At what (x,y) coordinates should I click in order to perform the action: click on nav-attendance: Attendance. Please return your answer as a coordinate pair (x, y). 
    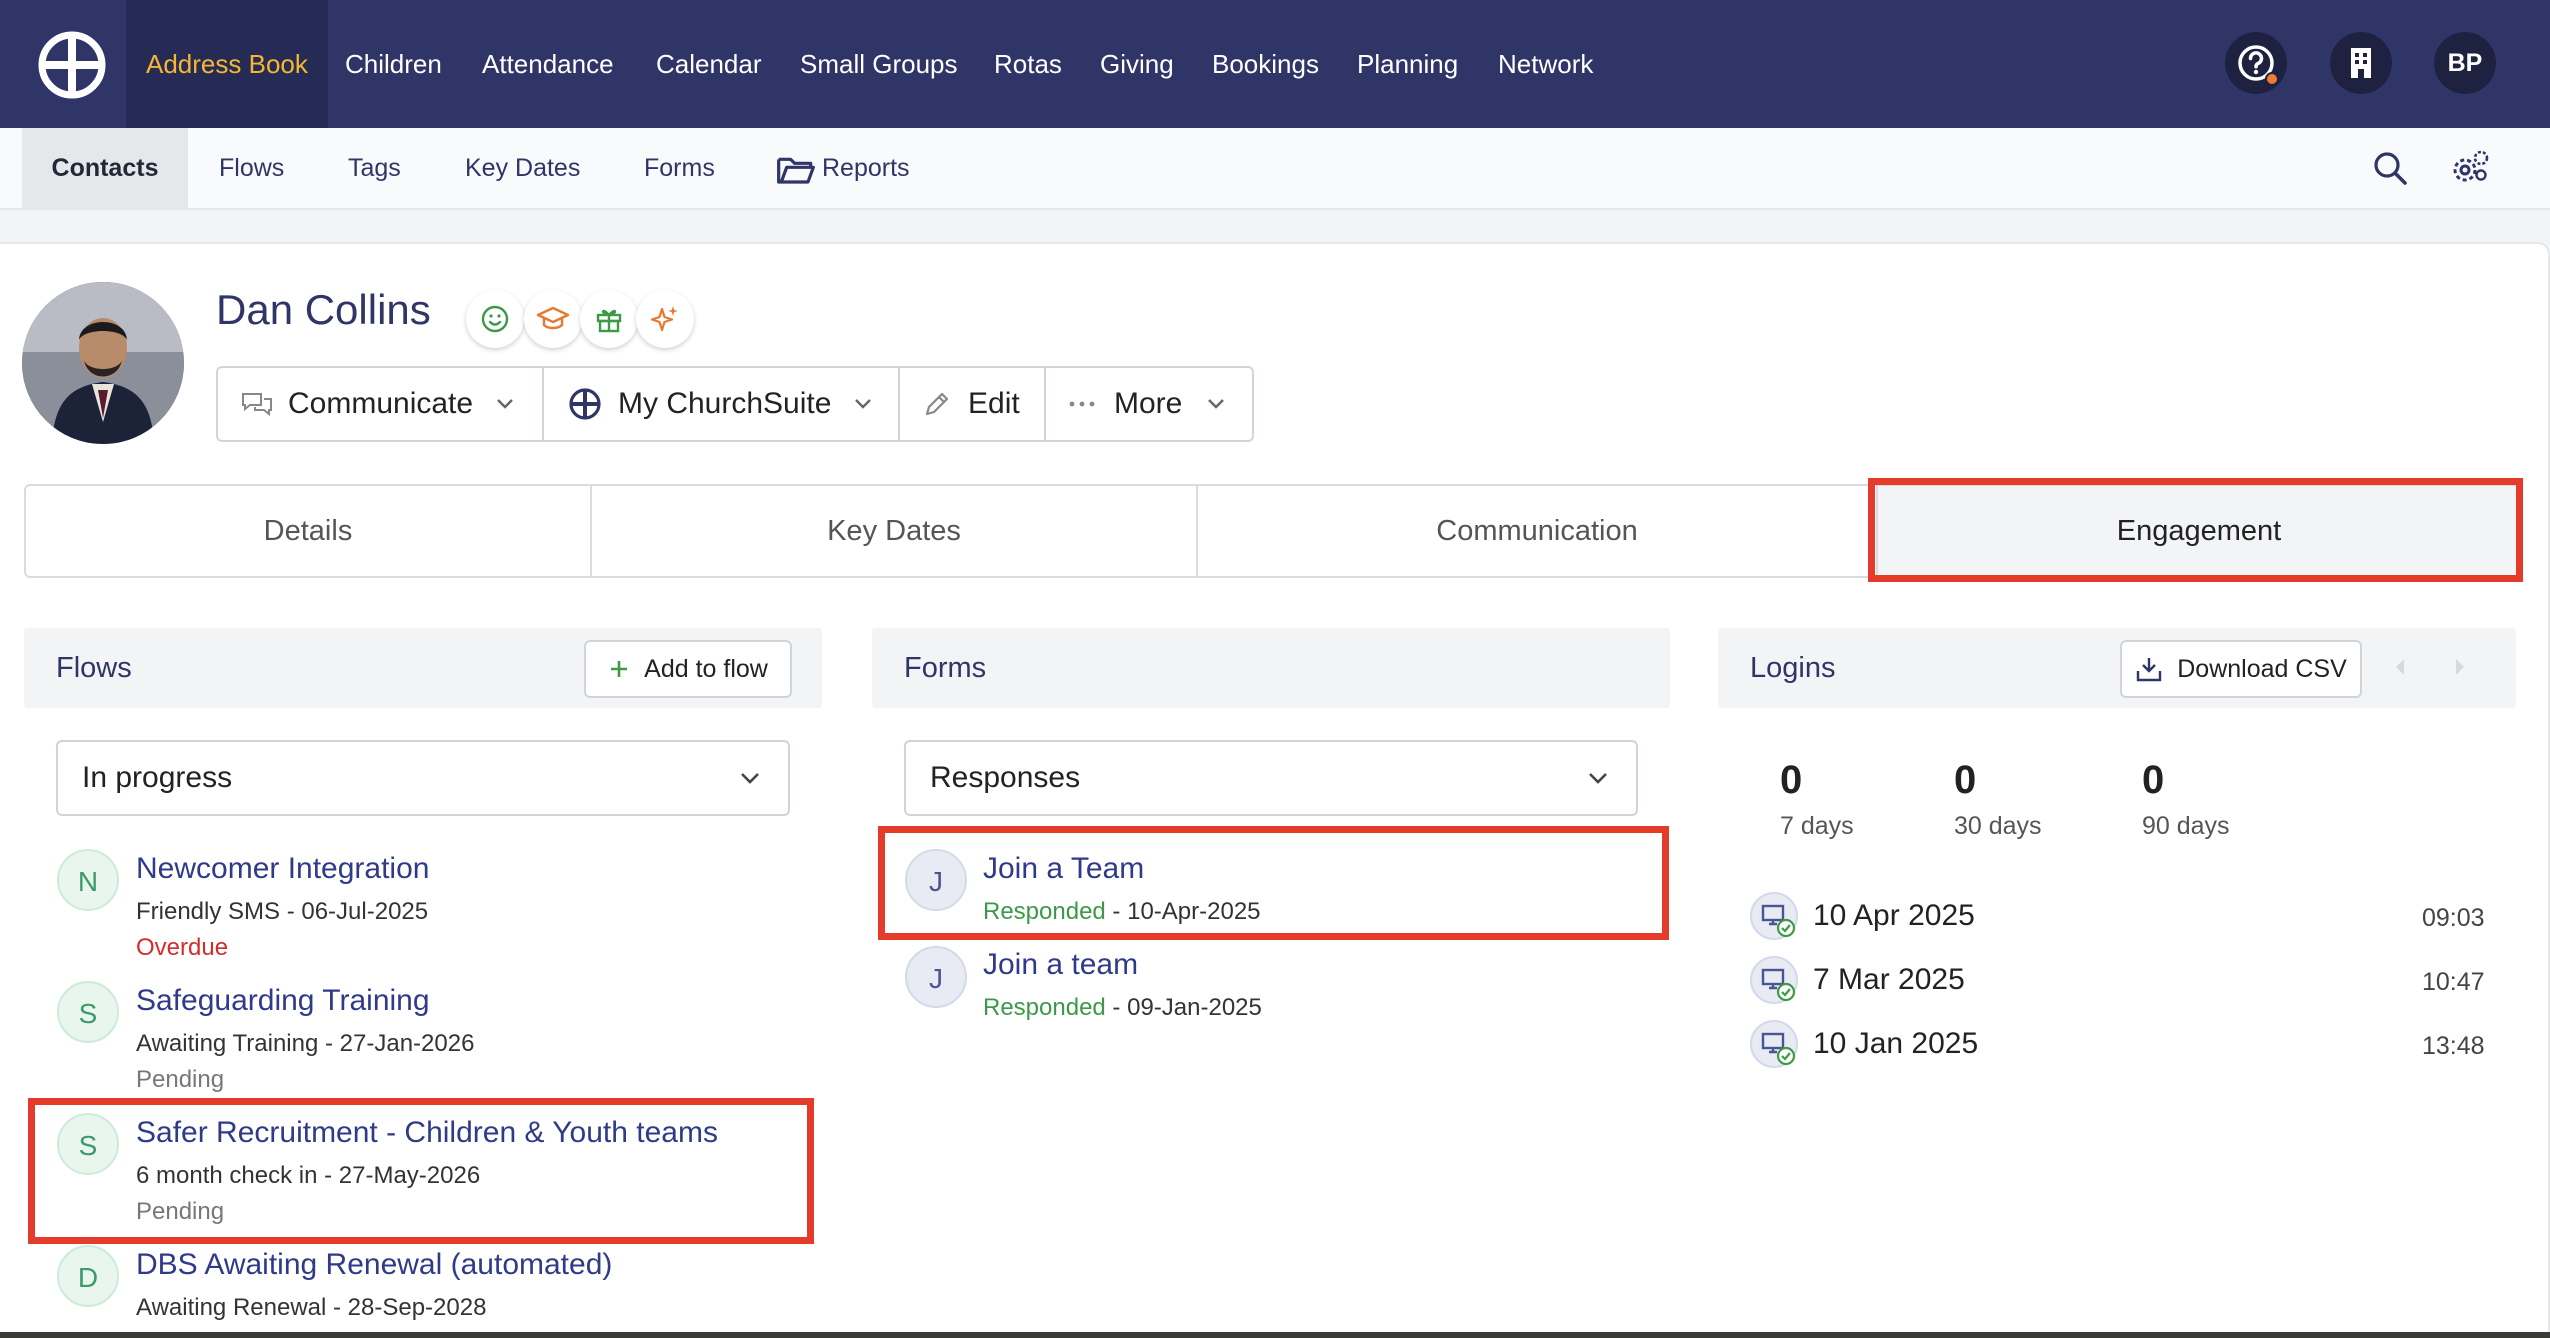
    Looking at the image, I should click on (548, 64).